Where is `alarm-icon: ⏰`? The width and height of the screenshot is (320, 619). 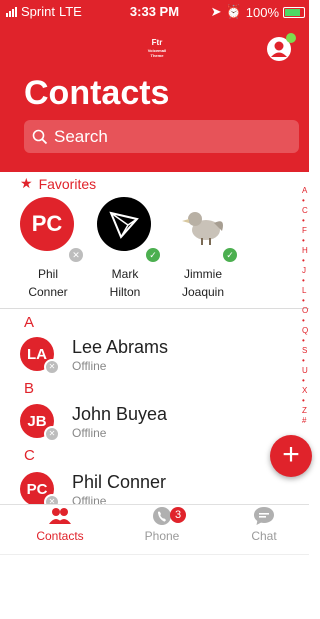 alarm-icon: ⏰ is located at coordinates (233, 11).